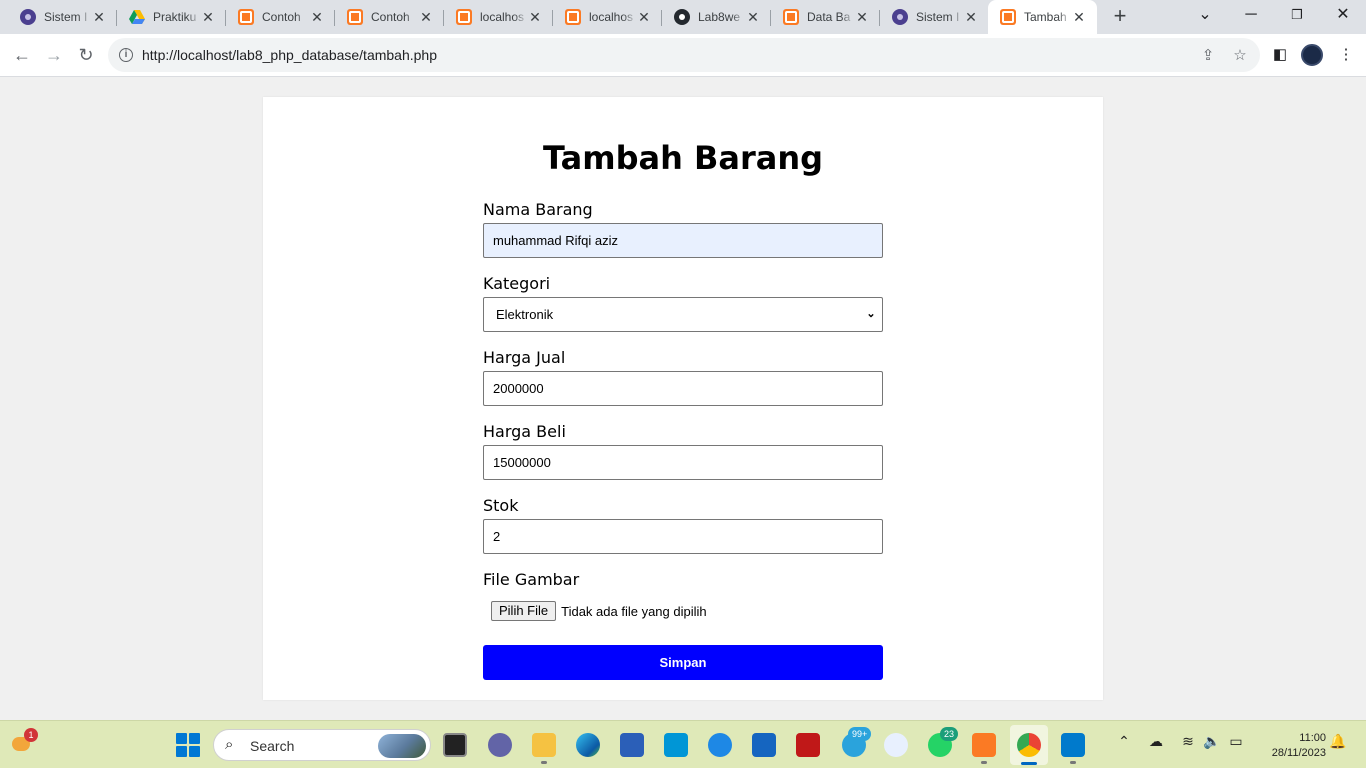 Image resolution: width=1366 pixels, height=768 pixels. I want to click on volume-icon: 🔈, so click(1212, 741).